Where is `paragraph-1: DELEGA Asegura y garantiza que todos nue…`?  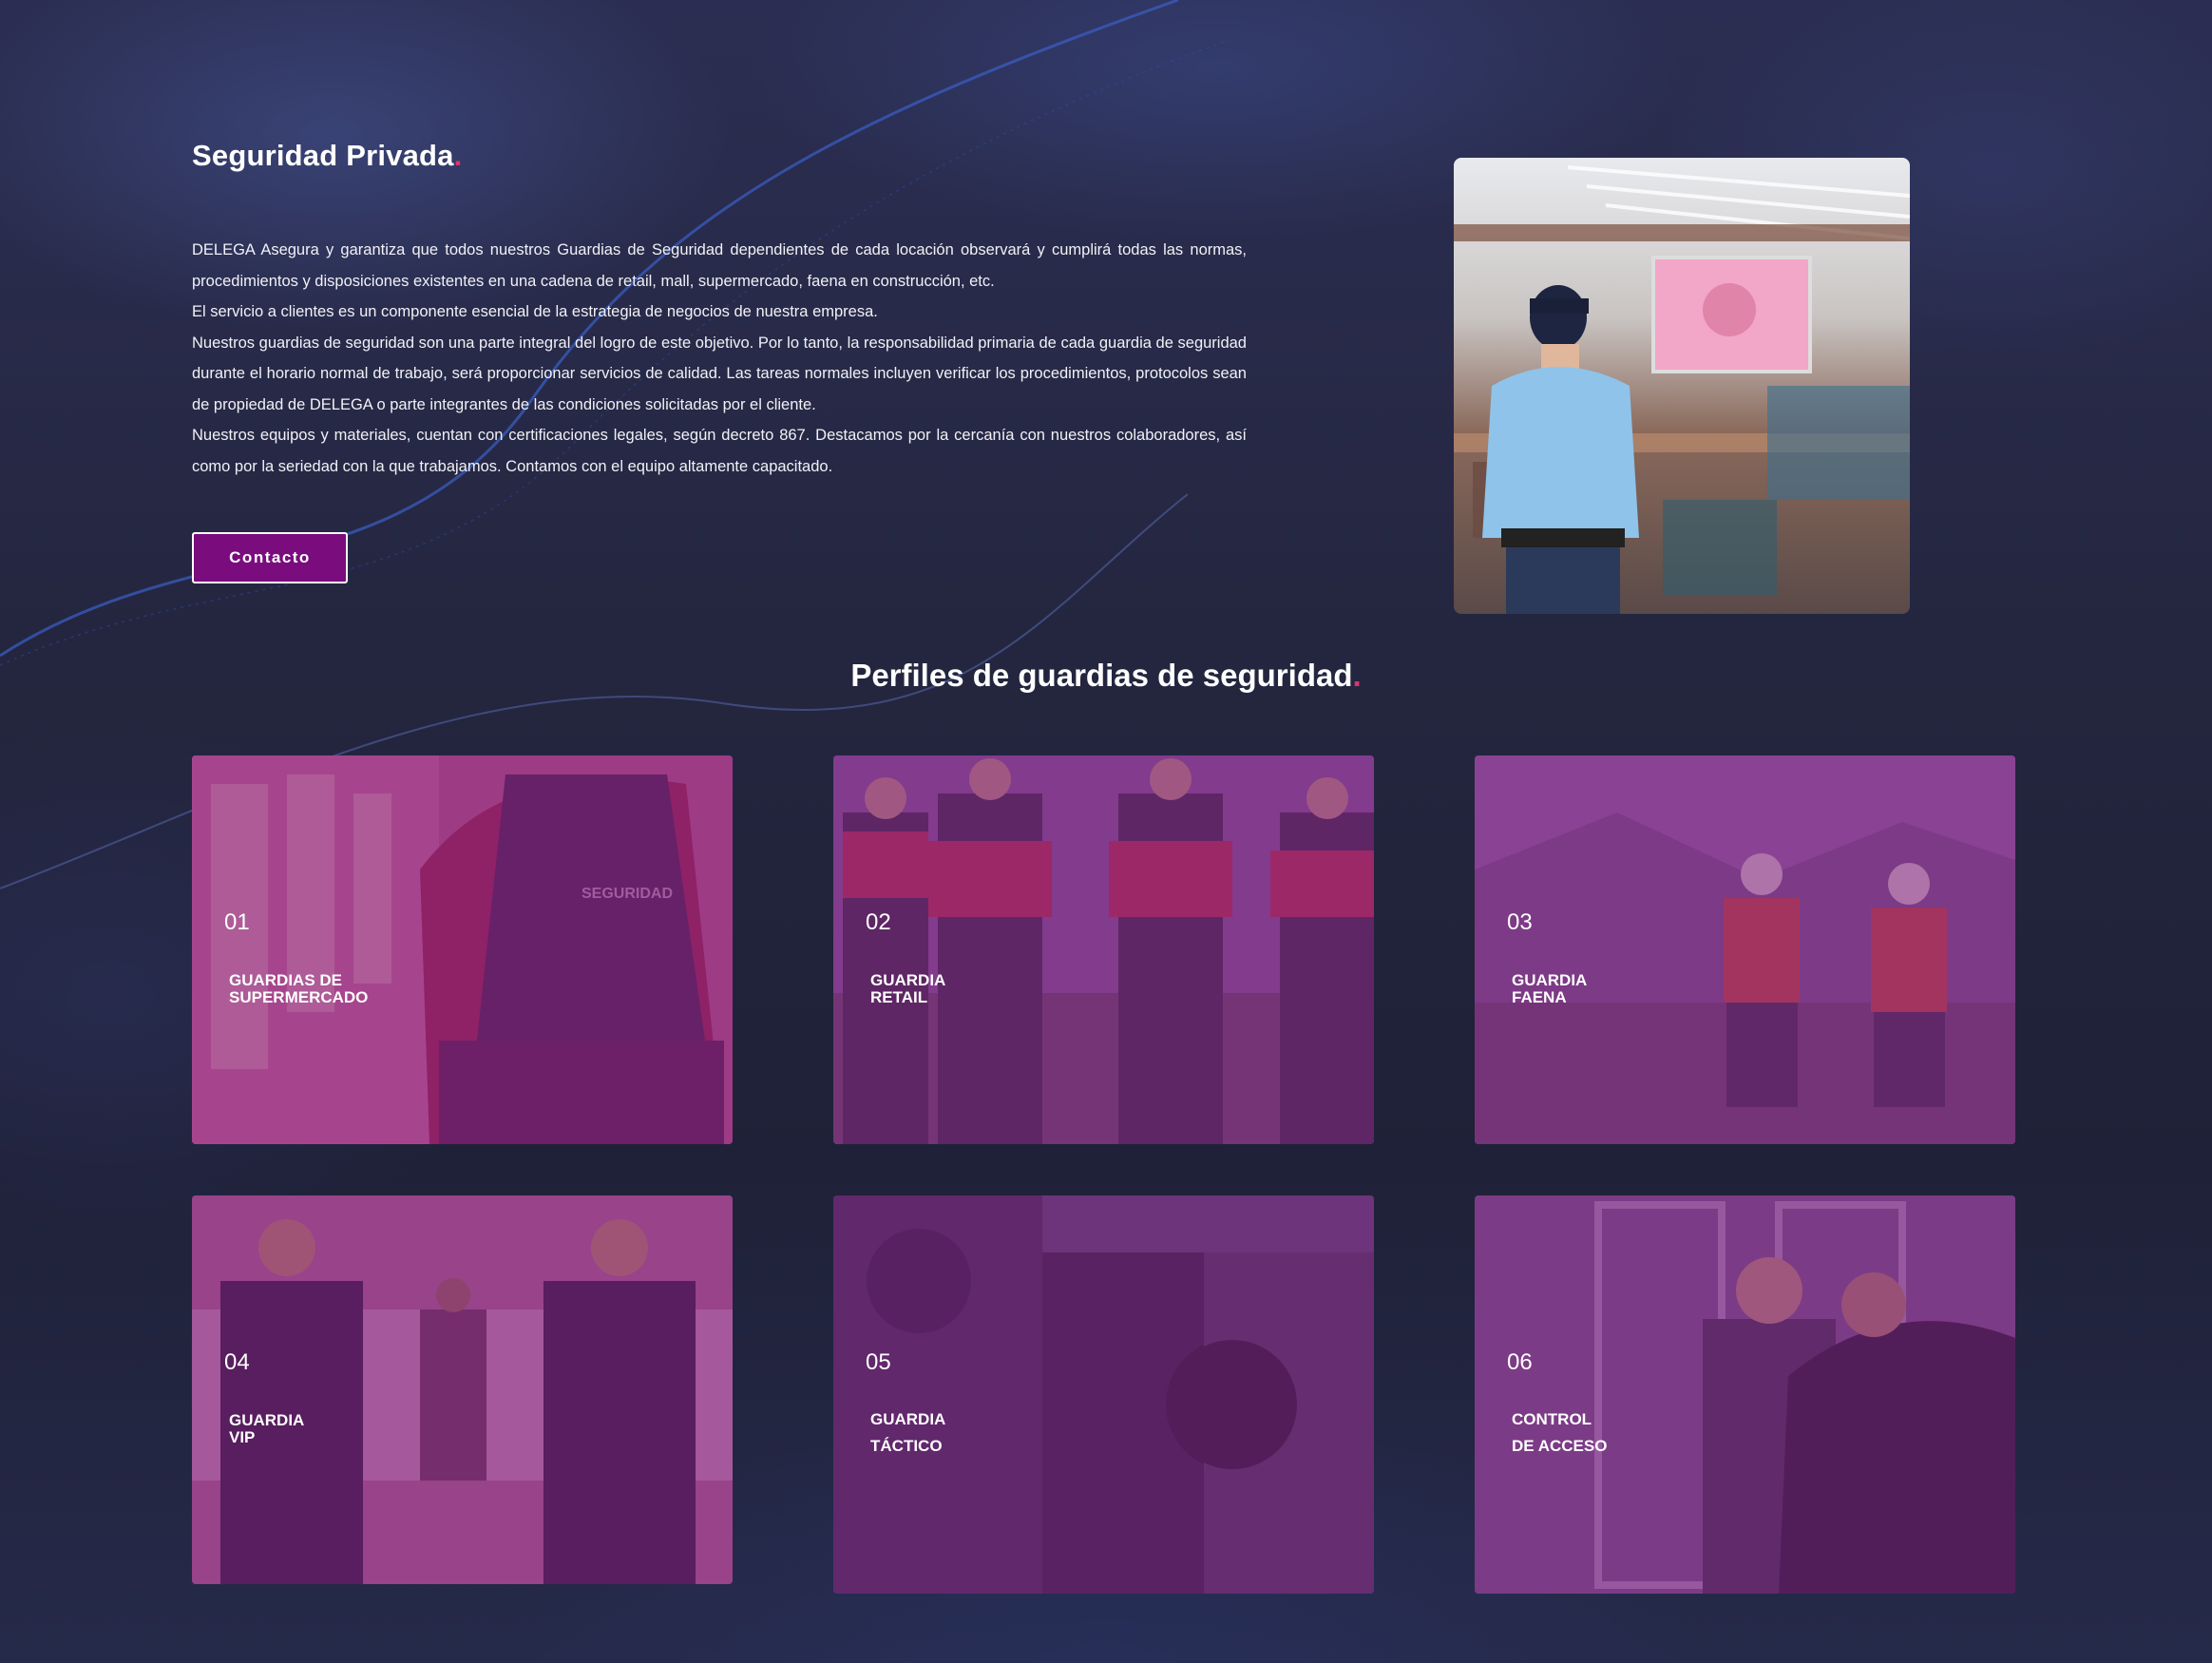
paragraph-1: DELEGA Asegura y garantiza que todos nue… is located at coordinates (719, 265).